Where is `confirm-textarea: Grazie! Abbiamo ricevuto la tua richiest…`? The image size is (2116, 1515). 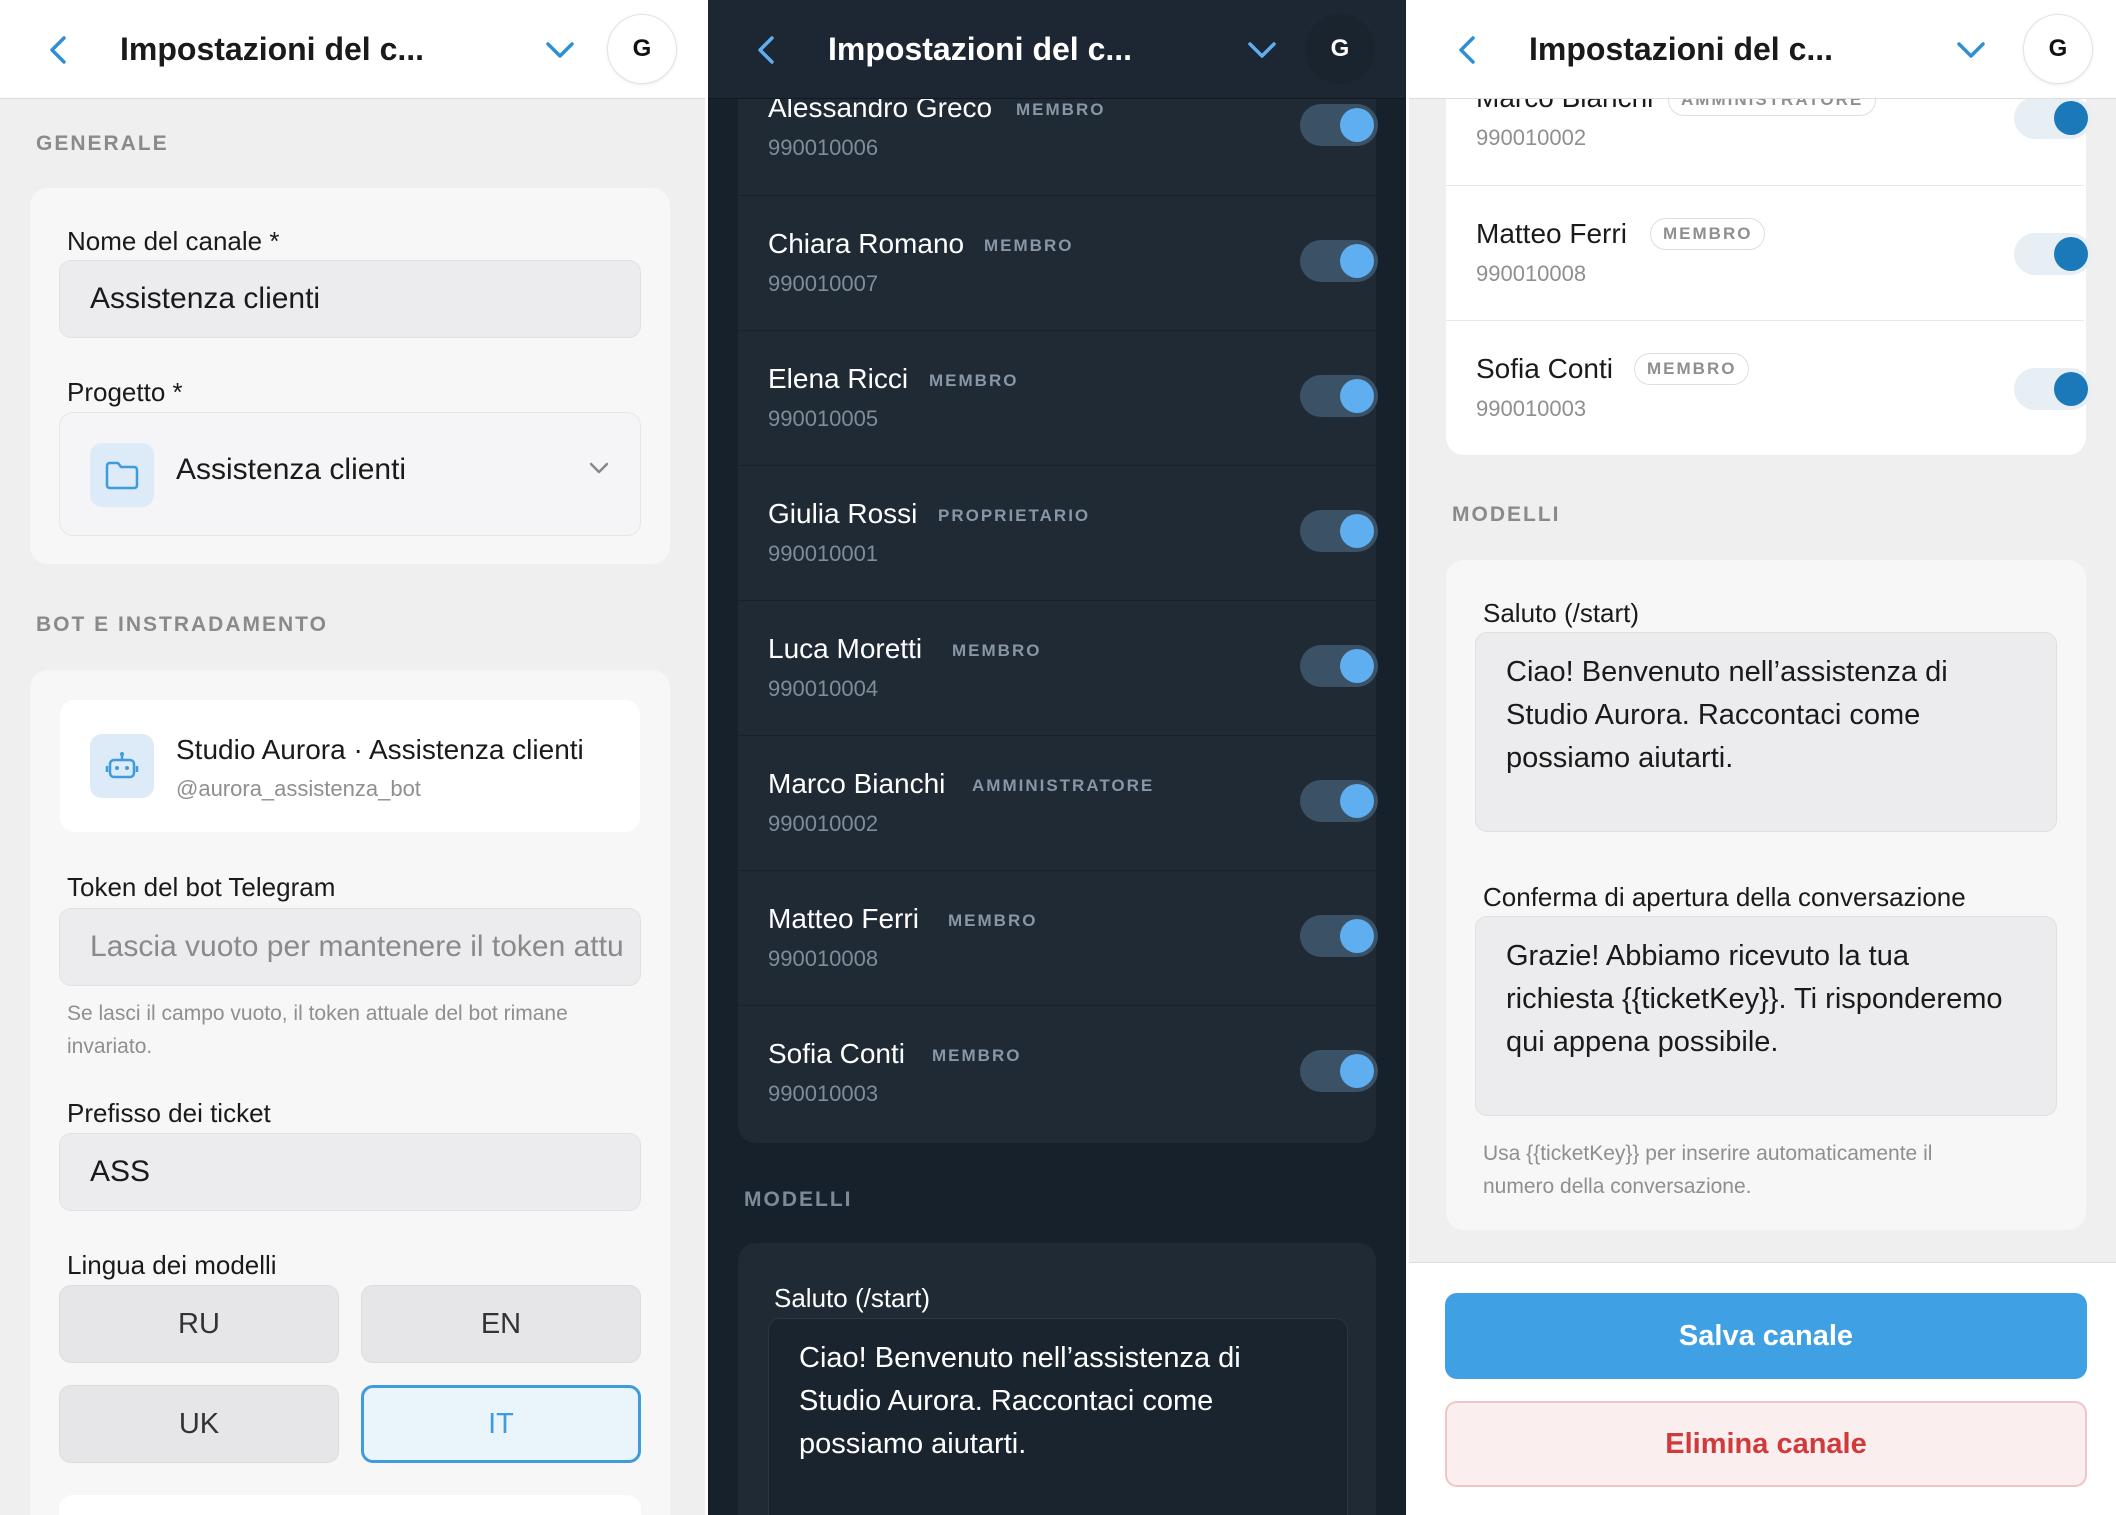
confirm-textarea: Grazie! Abbiamo ricevuto la tua richiest… is located at coordinates (1766, 1016).